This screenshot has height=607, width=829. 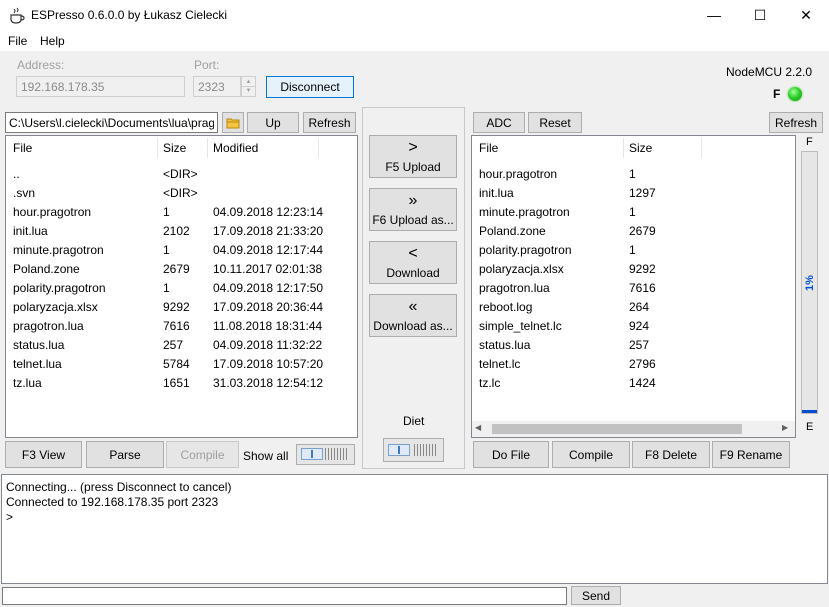 I want to click on view-button: F3 View, so click(x=43, y=454).